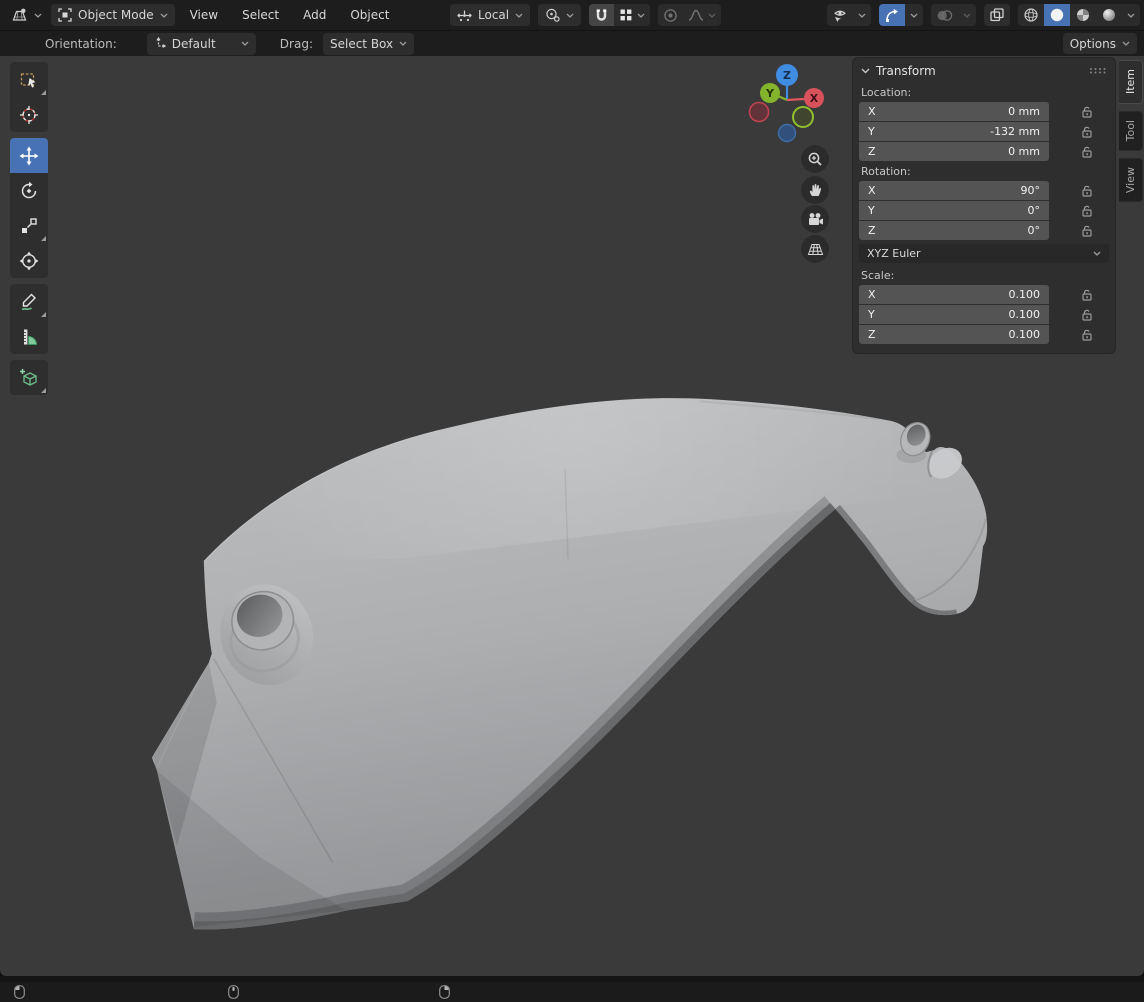 This screenshot has width=1144, height=1002. What do you see at coordinates (787, 133) in the screenshot?
I see `axis-ball-neg-z` at bounding box center [787, 133].